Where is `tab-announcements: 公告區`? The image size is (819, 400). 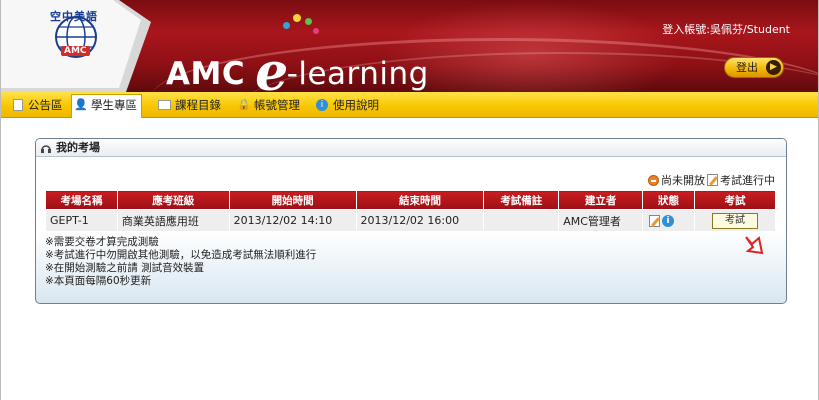
tab-announcements: 公告區 is located at coordinates (36, 105).